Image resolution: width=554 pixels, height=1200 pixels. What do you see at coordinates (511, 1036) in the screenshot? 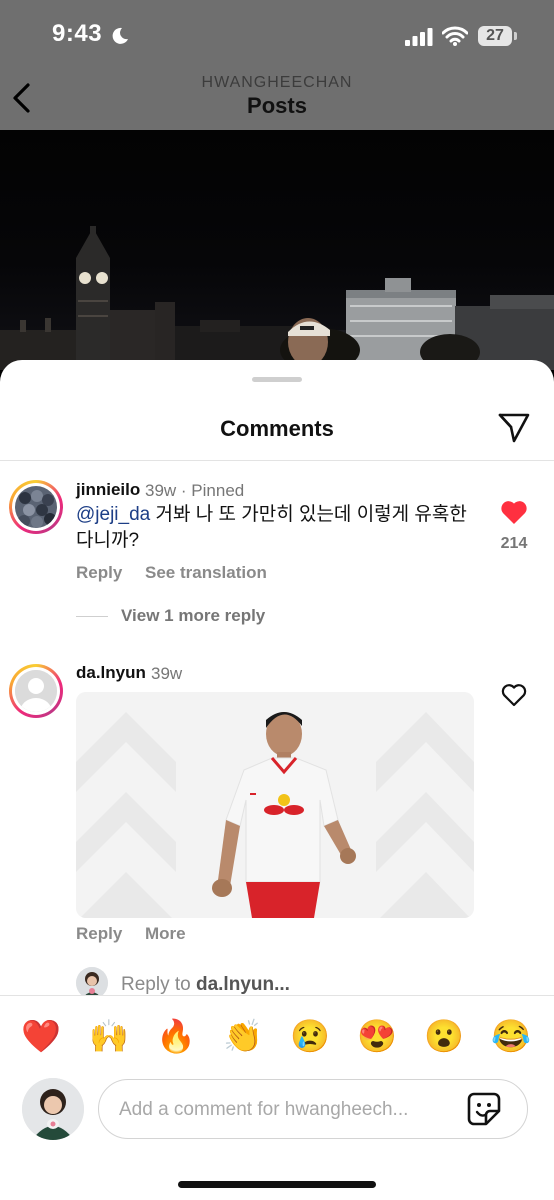
I see `emoji-tears-of-joy: 😂` at bounding box center [511, 1036].